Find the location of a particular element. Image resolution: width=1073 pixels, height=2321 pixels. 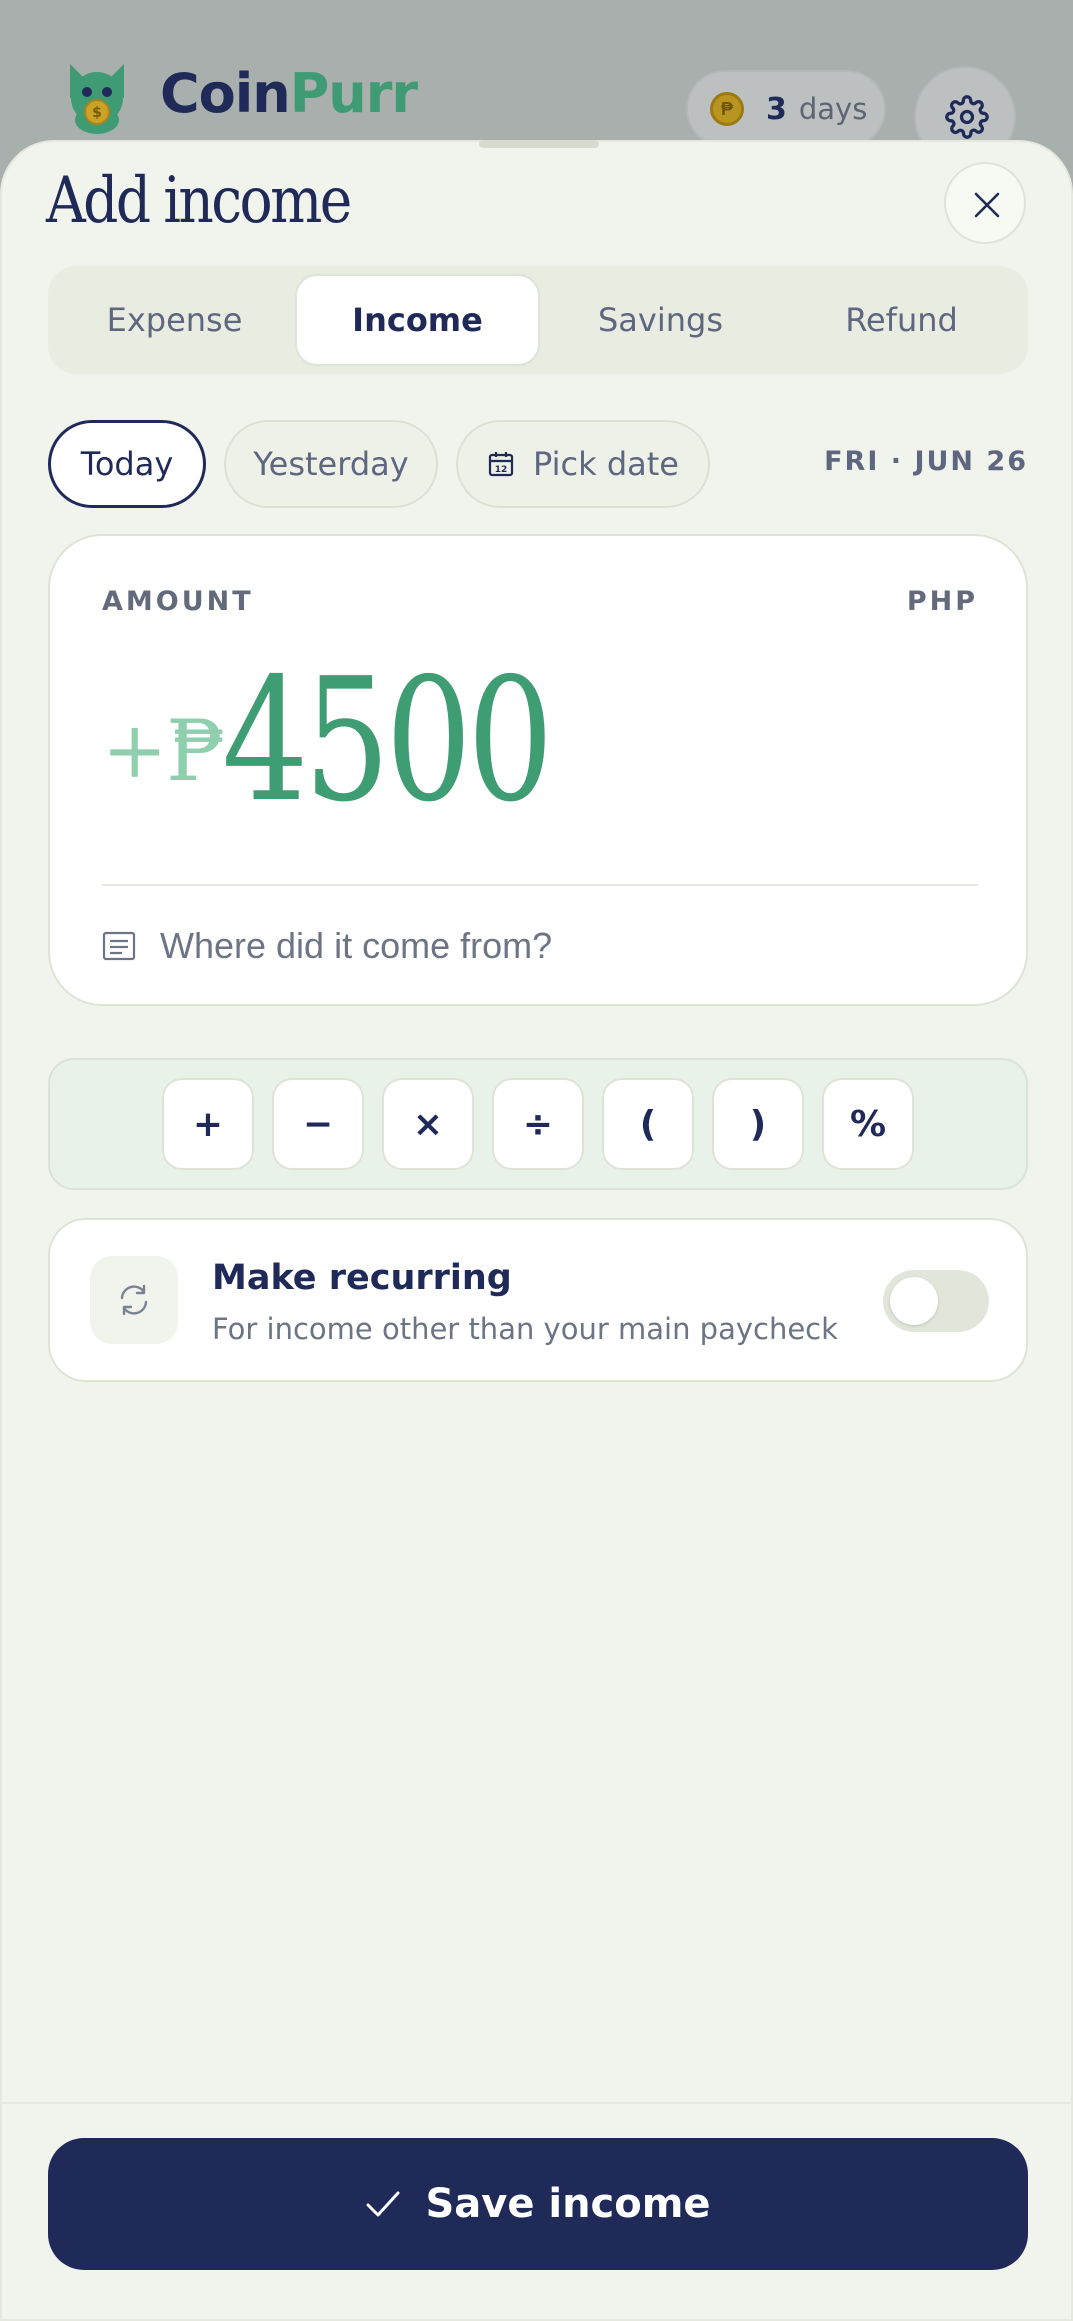

toggle-knob is located at coordinates (914, 1301).